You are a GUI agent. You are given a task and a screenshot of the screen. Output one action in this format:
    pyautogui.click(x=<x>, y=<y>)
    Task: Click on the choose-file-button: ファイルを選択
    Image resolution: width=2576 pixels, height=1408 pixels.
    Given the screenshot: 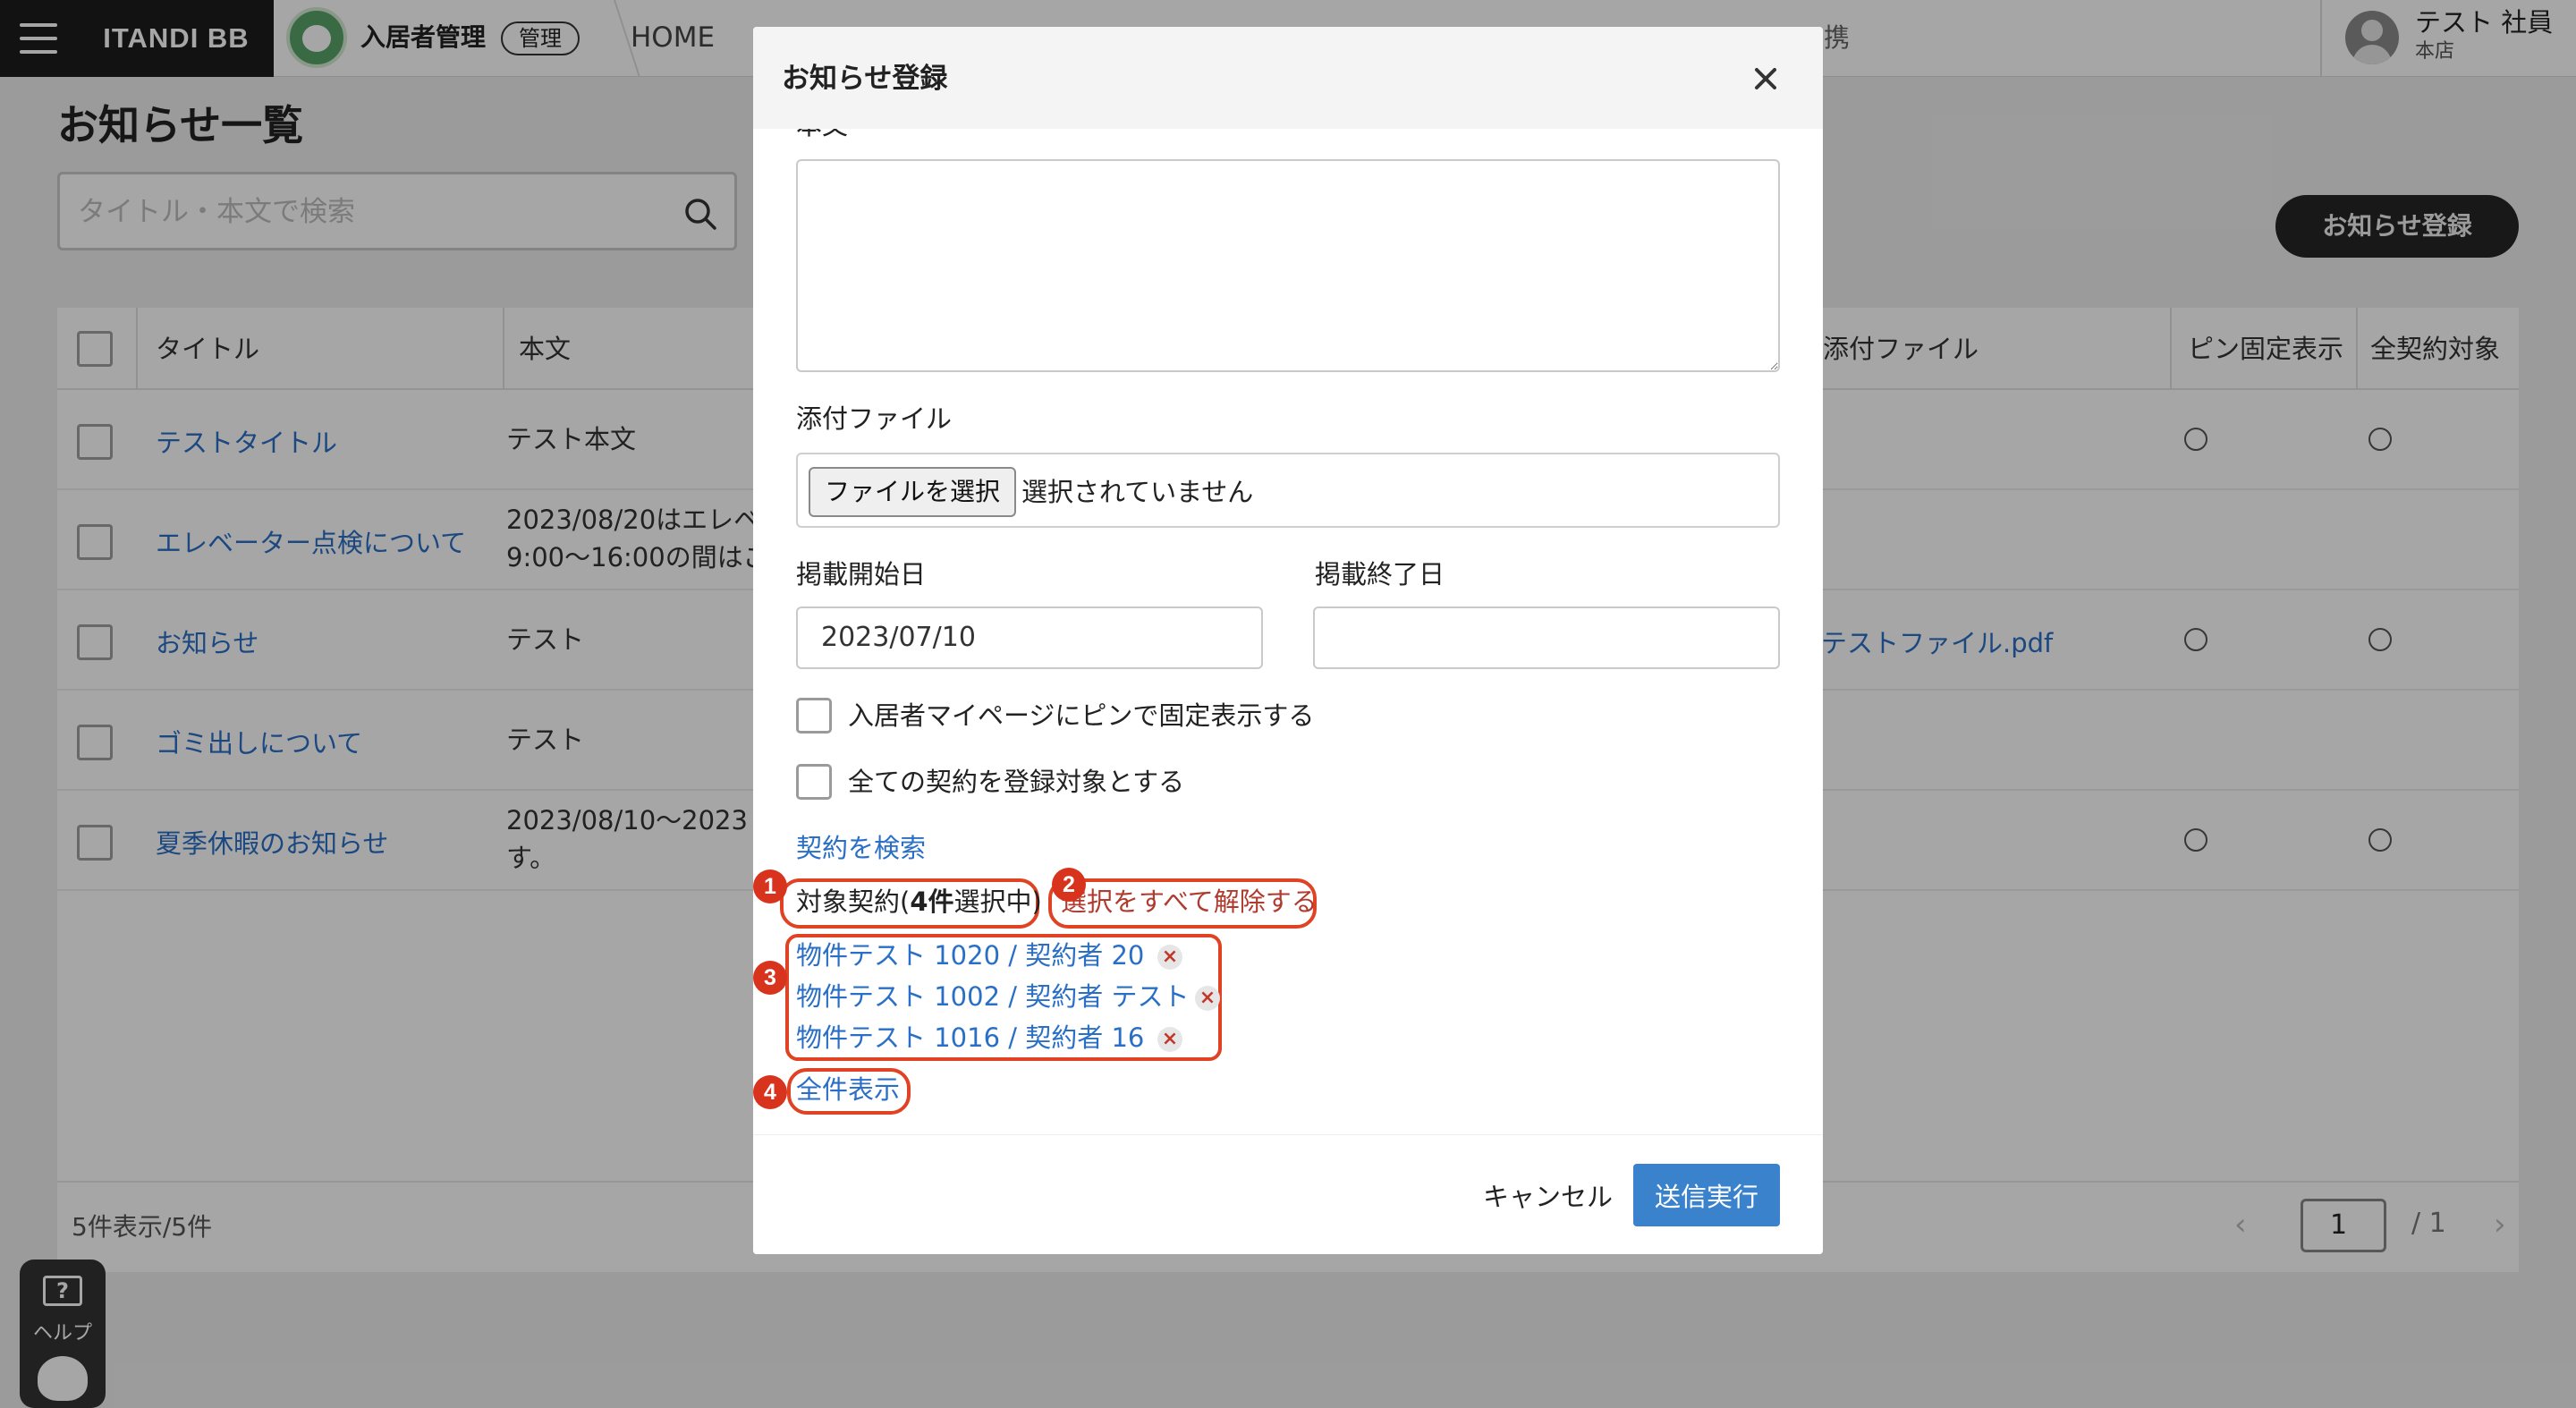 What is the action you would take?
    pyautogui.click(x=913, y=492)
    